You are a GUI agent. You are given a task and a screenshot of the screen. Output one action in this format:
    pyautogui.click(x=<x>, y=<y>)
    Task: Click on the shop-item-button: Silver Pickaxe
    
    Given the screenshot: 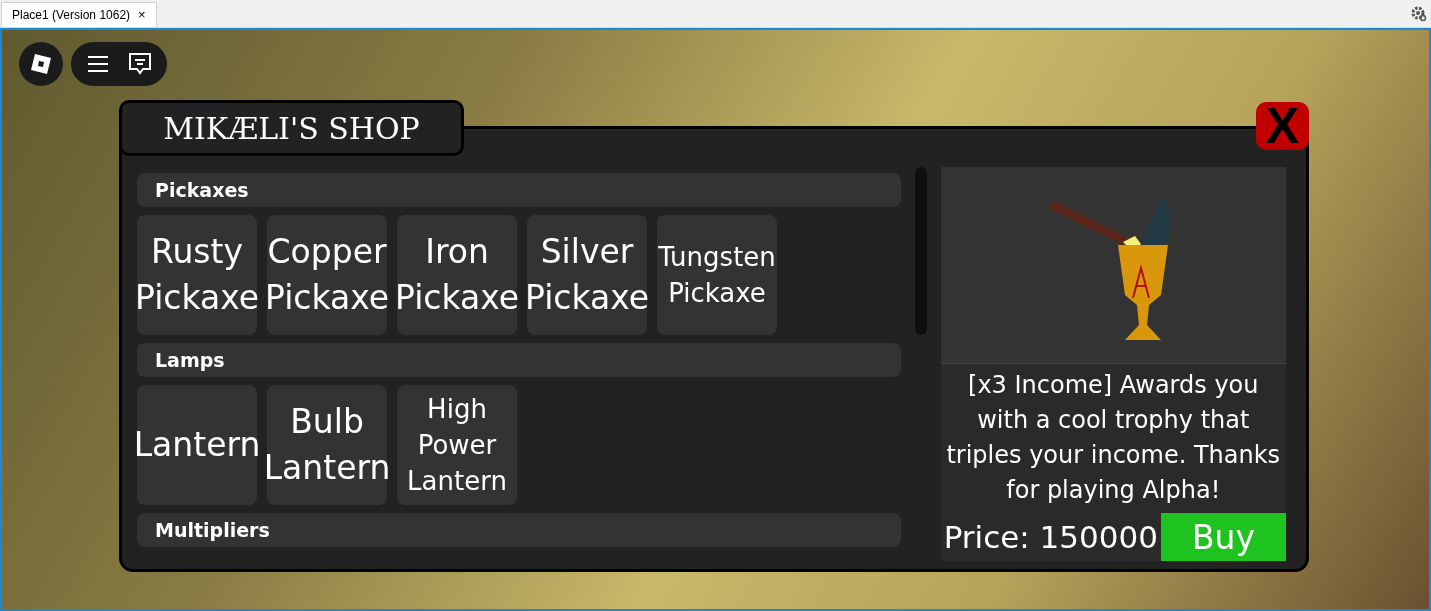 What is the action you would take?
    pyautogui.click(x=587, y=275)
    